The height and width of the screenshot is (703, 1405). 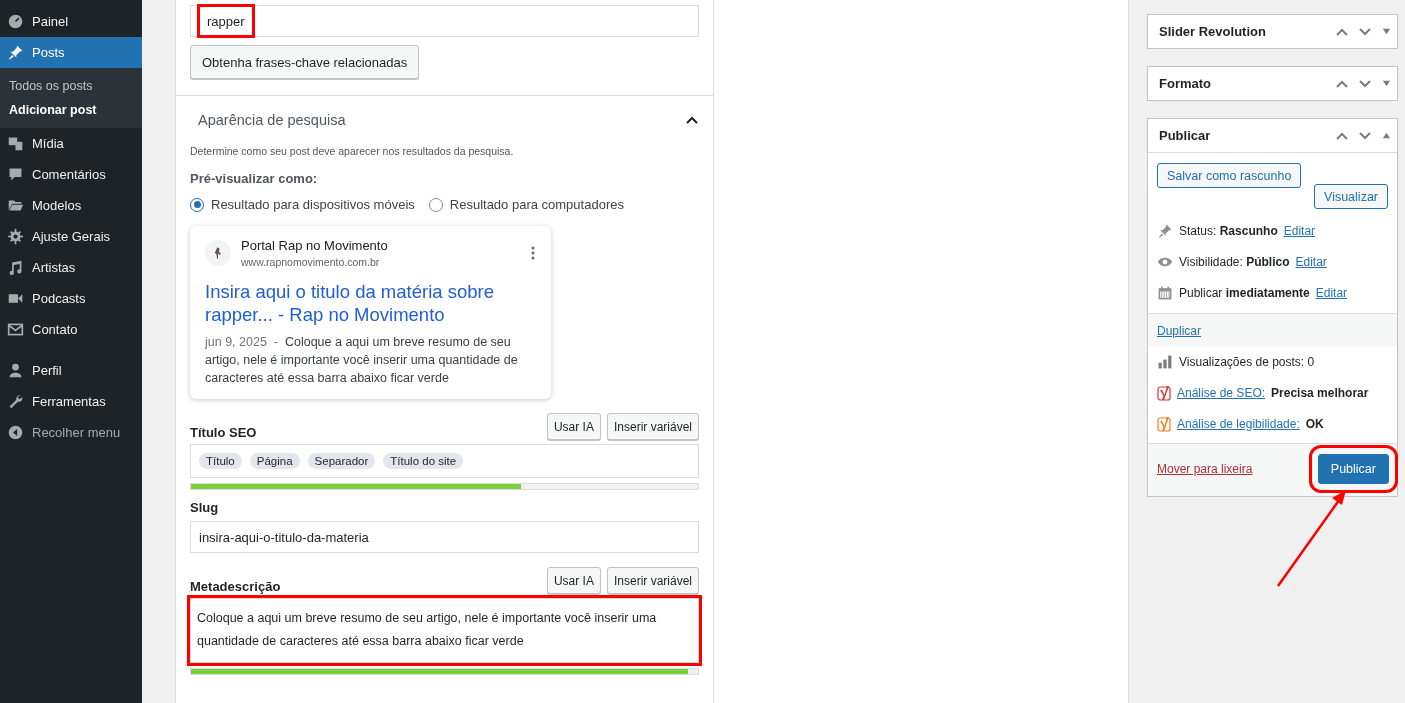 I want to click on panel-title: Formato, so click(x=1185, y=83).